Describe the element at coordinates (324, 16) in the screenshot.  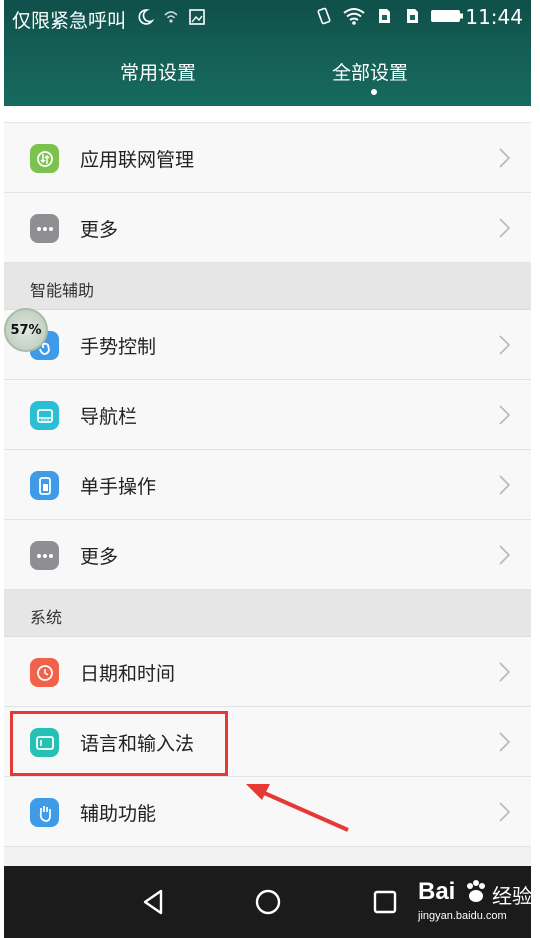
I see `vibrate-icon` at that location.